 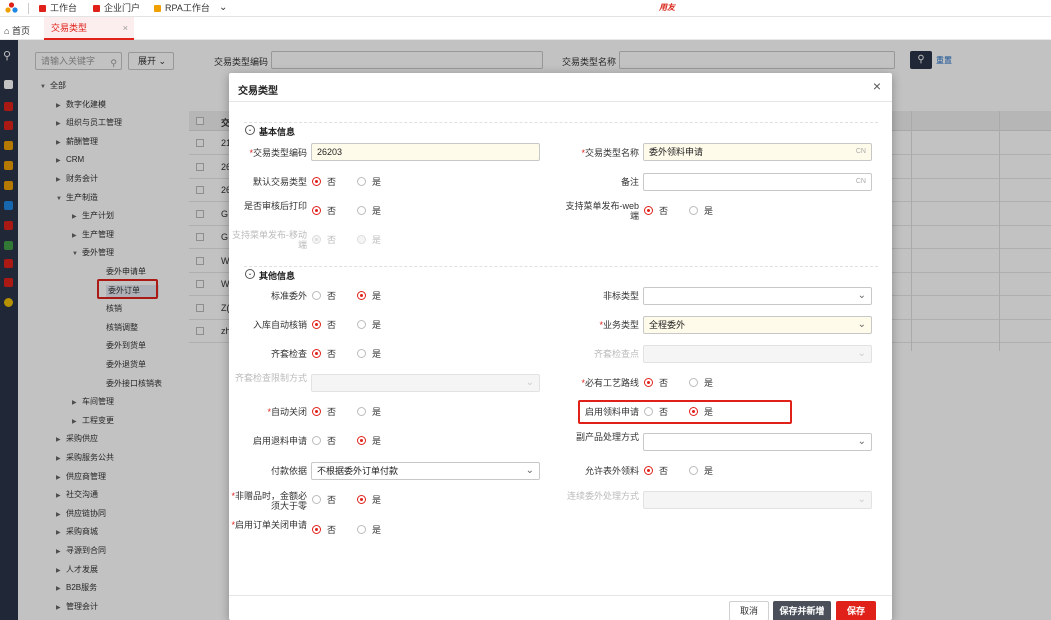 I want to click on return-request-label: 启用退料申请, so click(x=279, y=441).